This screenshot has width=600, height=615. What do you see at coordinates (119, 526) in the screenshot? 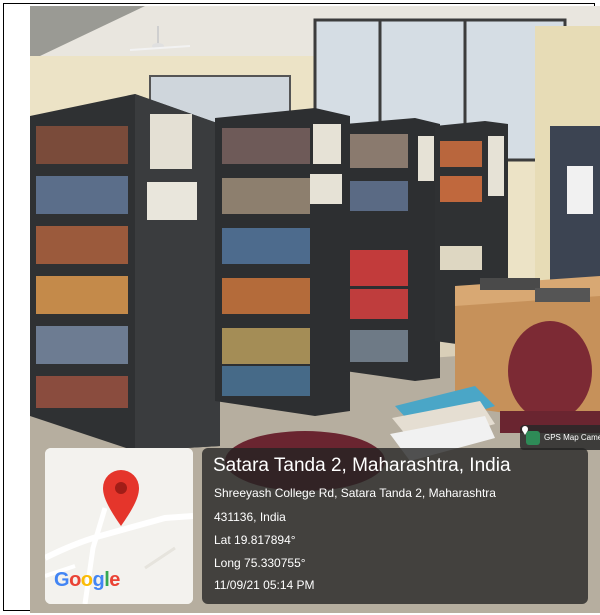
I see `map-thumbnail: Google` at bounding box center [119, 526].